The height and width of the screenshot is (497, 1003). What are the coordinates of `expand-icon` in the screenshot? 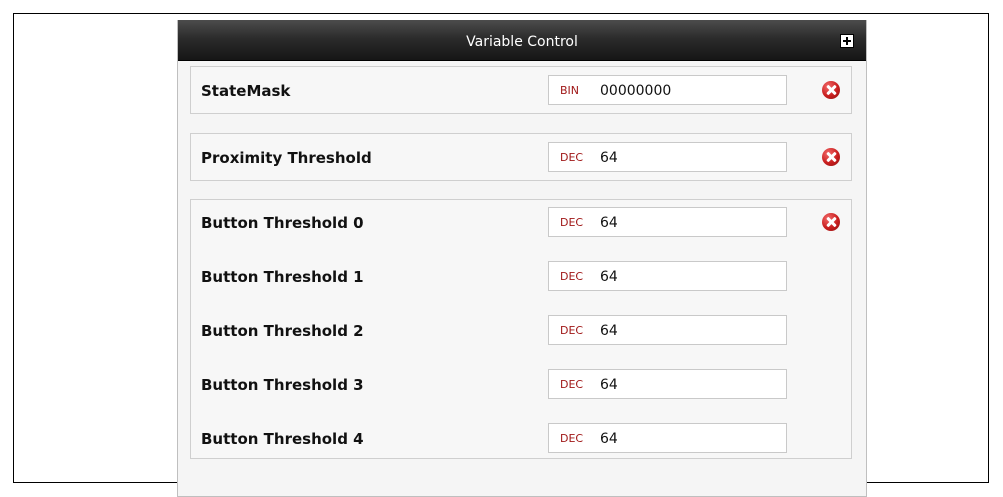 It's located at (847, 41).